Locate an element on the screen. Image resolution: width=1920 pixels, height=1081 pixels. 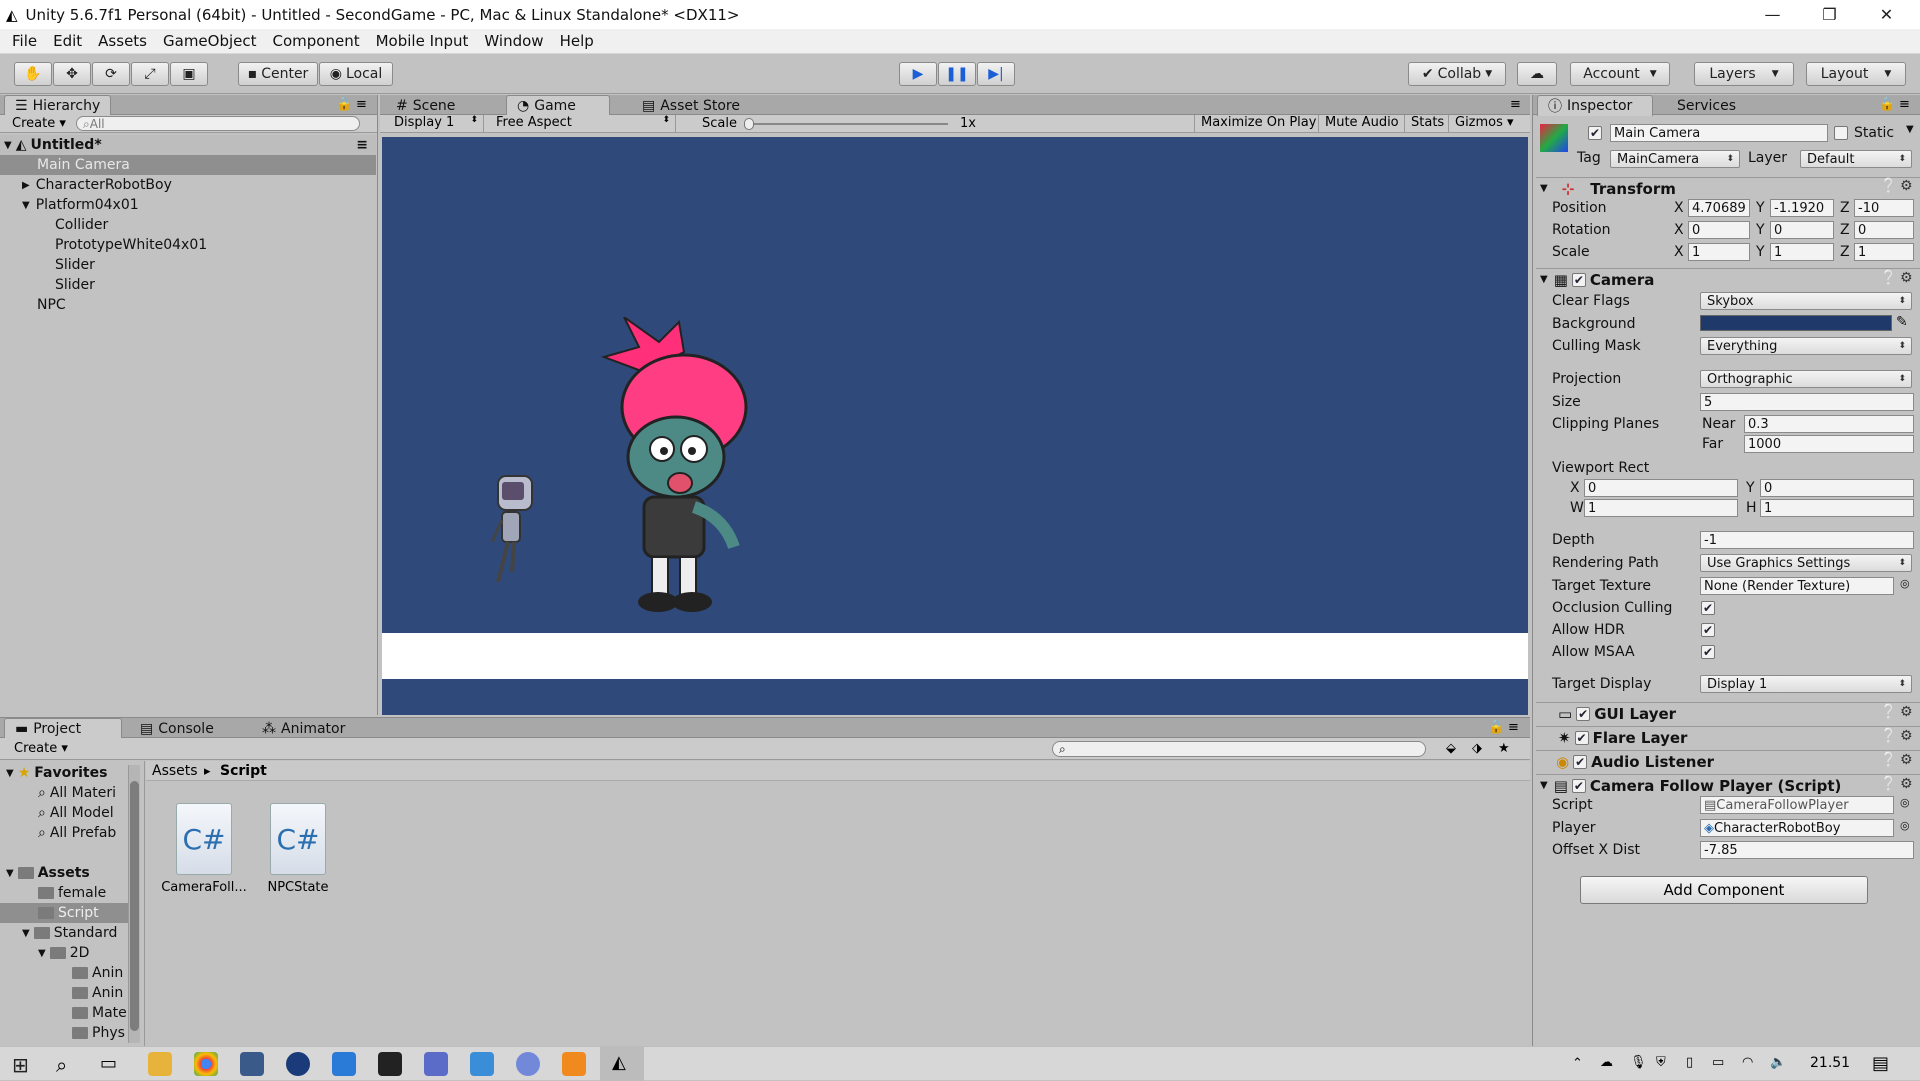
pivot-local-button: ◉ Local is located at coordinates (356, 74).